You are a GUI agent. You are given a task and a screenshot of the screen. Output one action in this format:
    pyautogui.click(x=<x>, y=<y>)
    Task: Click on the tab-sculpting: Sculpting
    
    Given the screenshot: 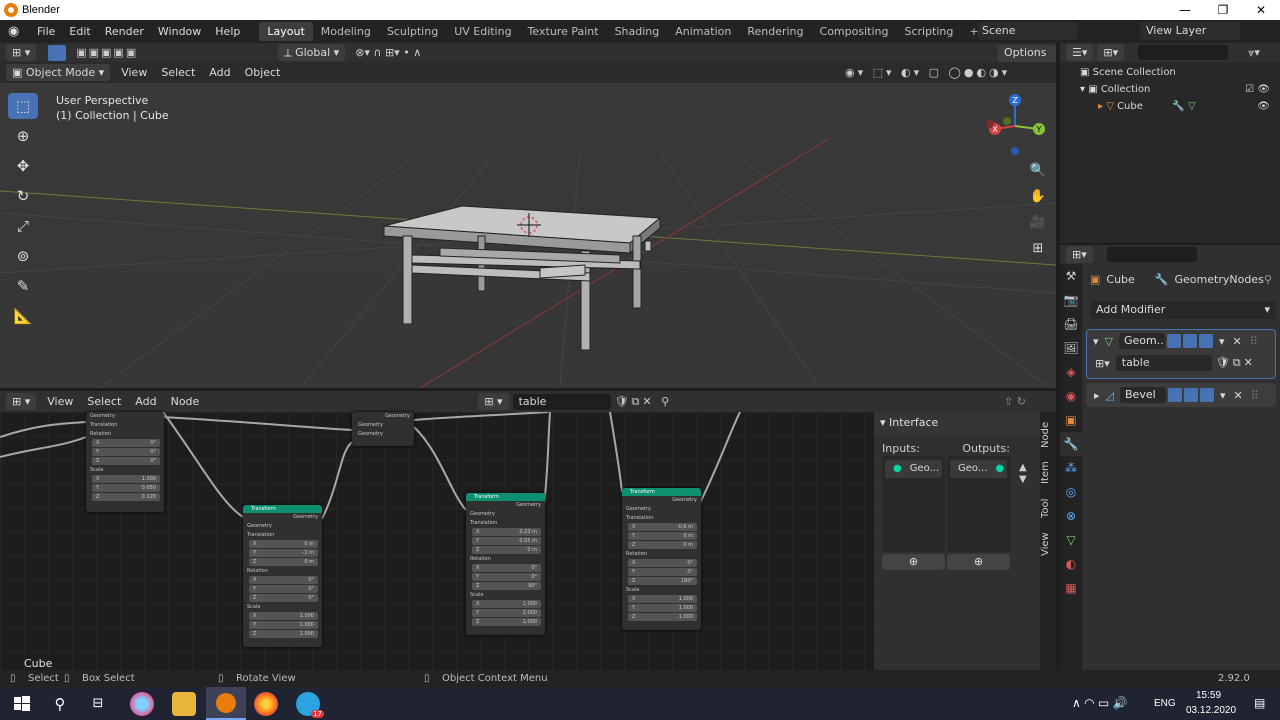 What is the action you would take?
    pyautogui.click(x=412, y=31)
    